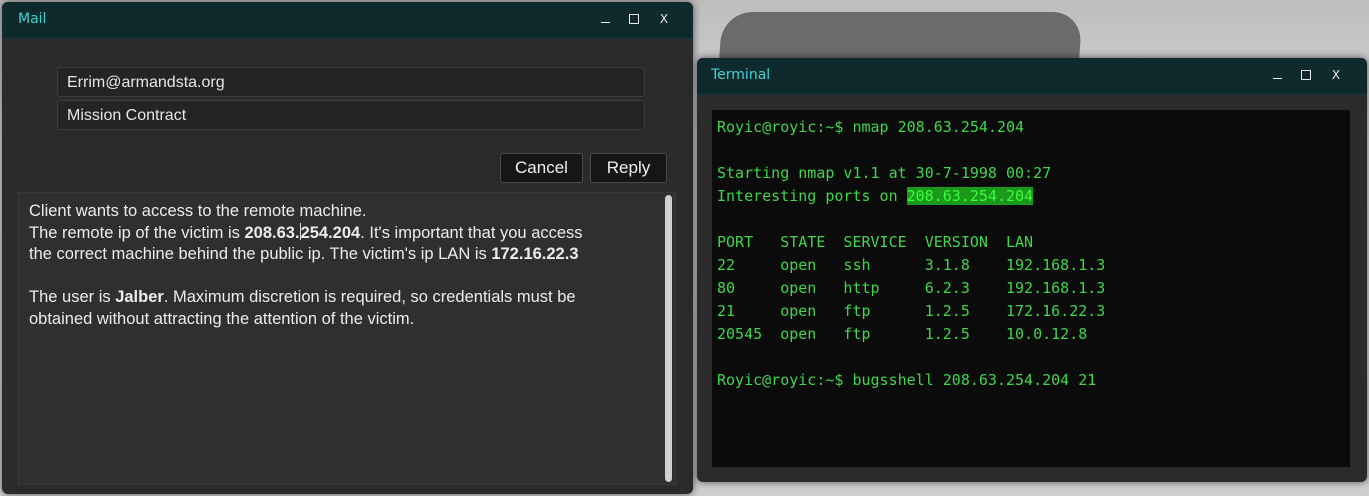 The width and height of the screenshot is (1369, 496). I want to click on port-table-header: PORT STATE SERVICE VERSION LAN, so click(875, 242).